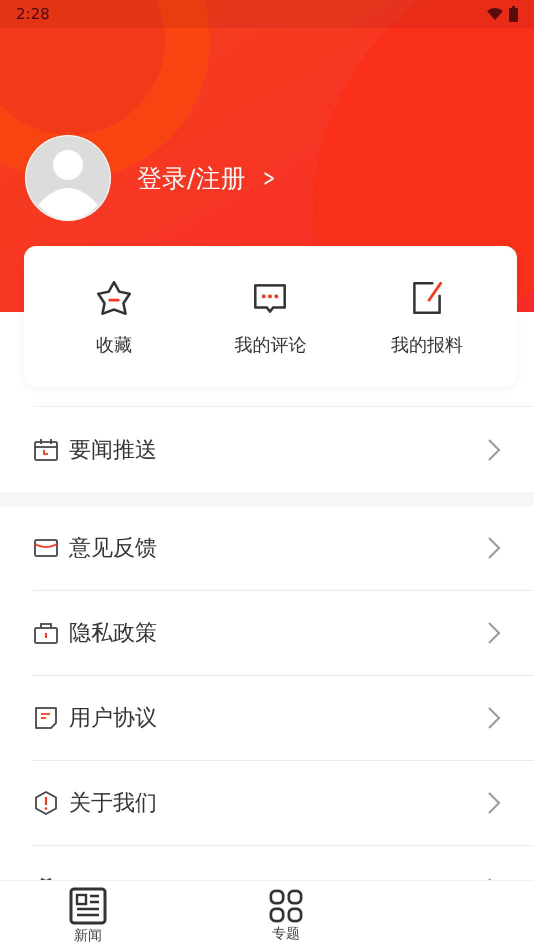 The image size is (534, 950). Describe the element at coordinates (283, 633) in the screenshot. I see `menu-item: 隐私政策` at that location.